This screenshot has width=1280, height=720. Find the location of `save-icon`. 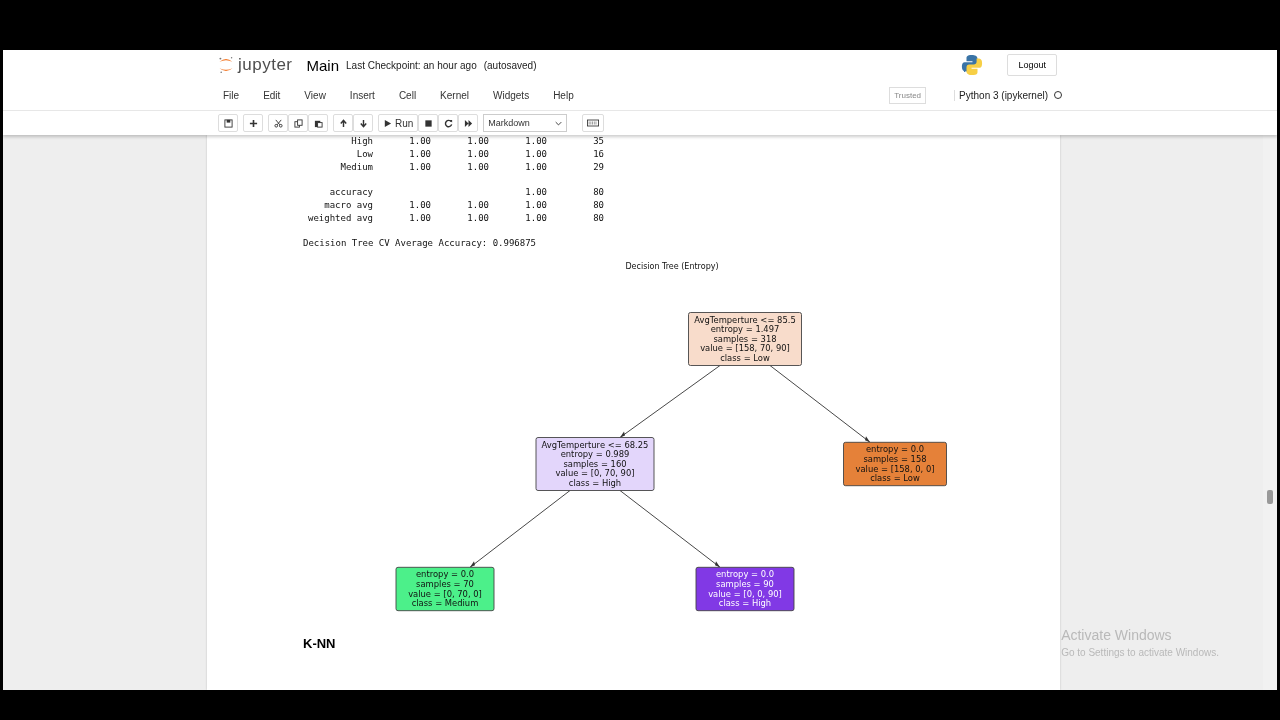

save-icon is located at coordinates (228, 123).